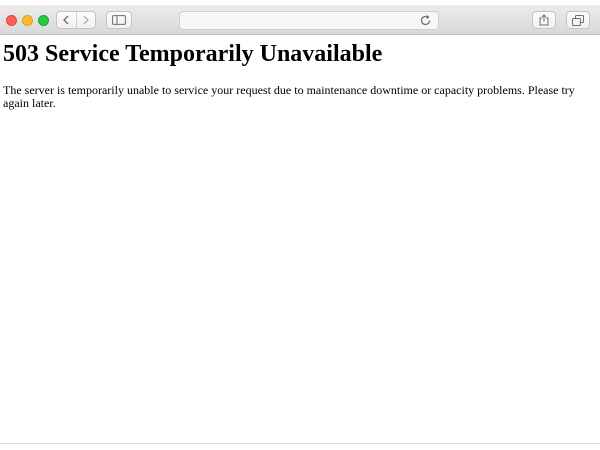 The width and height of the screenshot is (600, 450). I want to click on window-bottom-divider, so click(300, 443).